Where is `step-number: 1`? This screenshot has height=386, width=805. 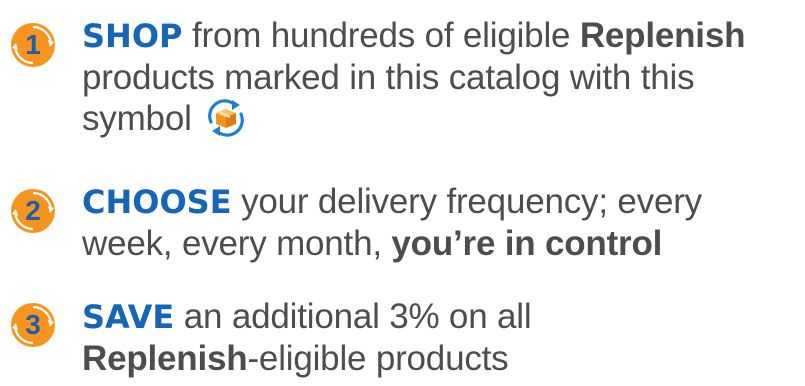 step-number: 1 is located at coordinates (33, 44).